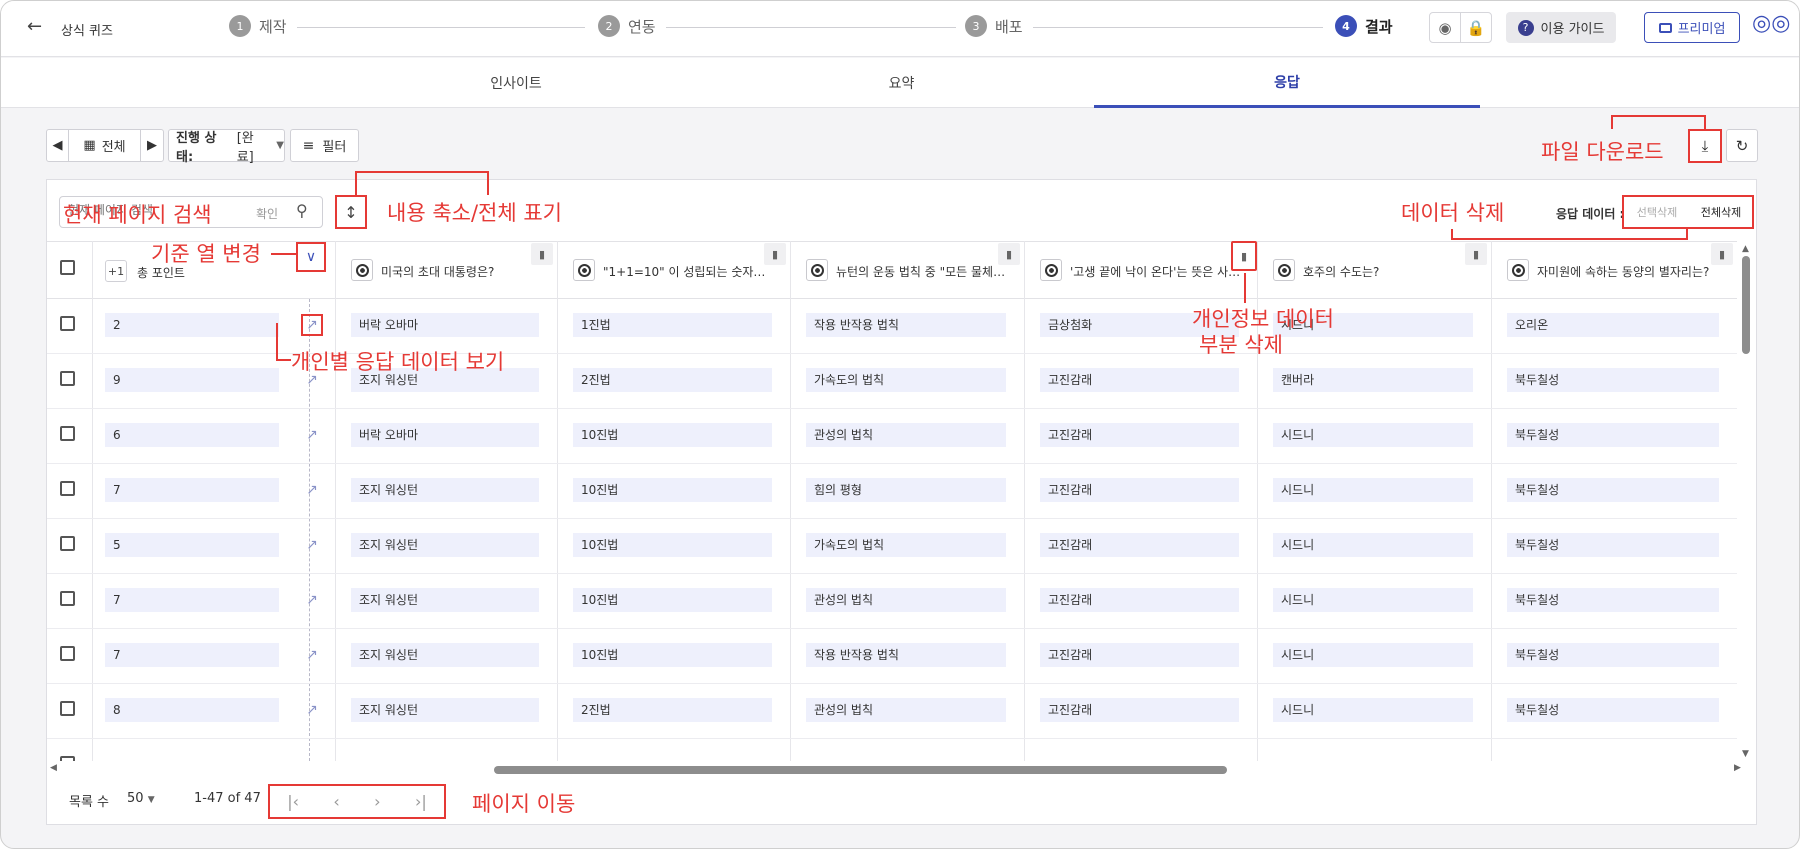  What do you see at coordinates (1629, 271) in the screenshot?
I see `question-column-header: 자미원에 속하는 동양의 별자리는?` at bounding box center [1629, 271].